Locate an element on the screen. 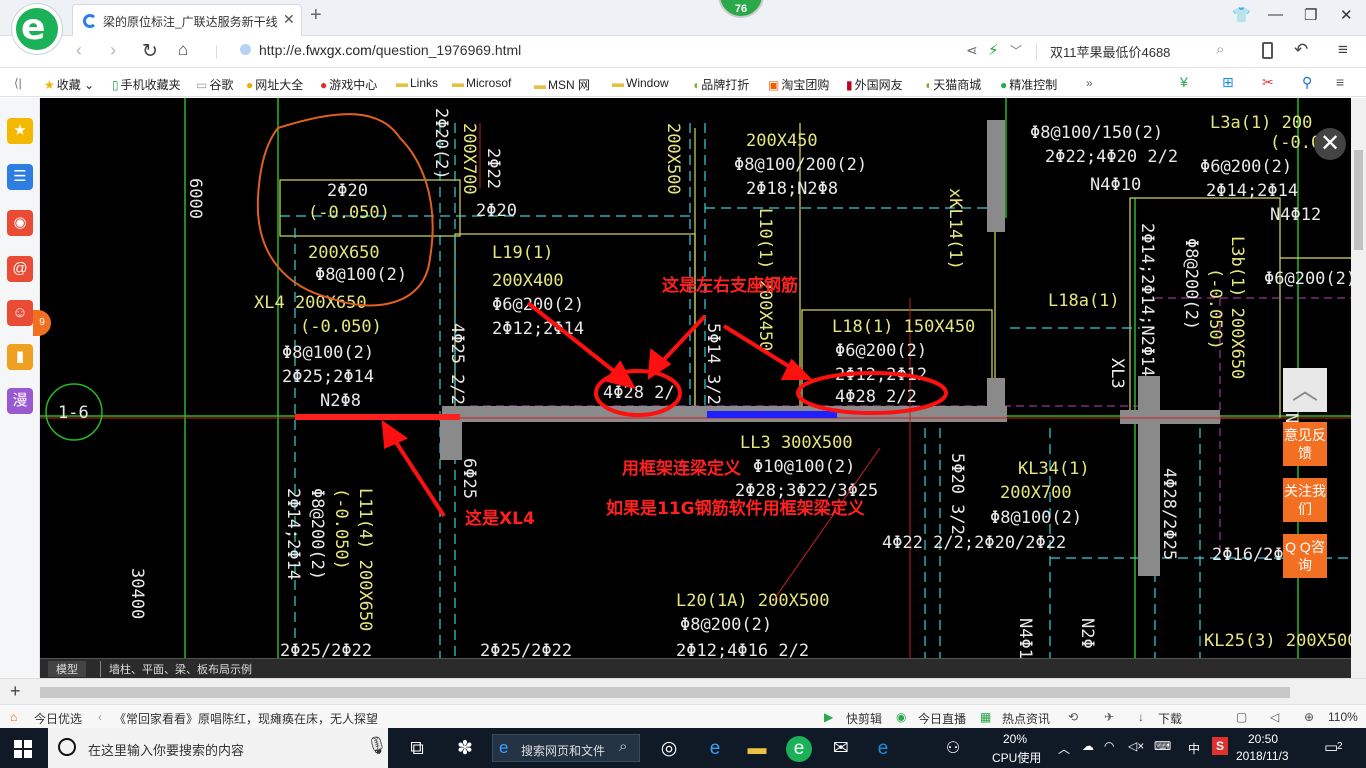  magnifier-icon: ⚲ is located at coordinates (1307, 82).